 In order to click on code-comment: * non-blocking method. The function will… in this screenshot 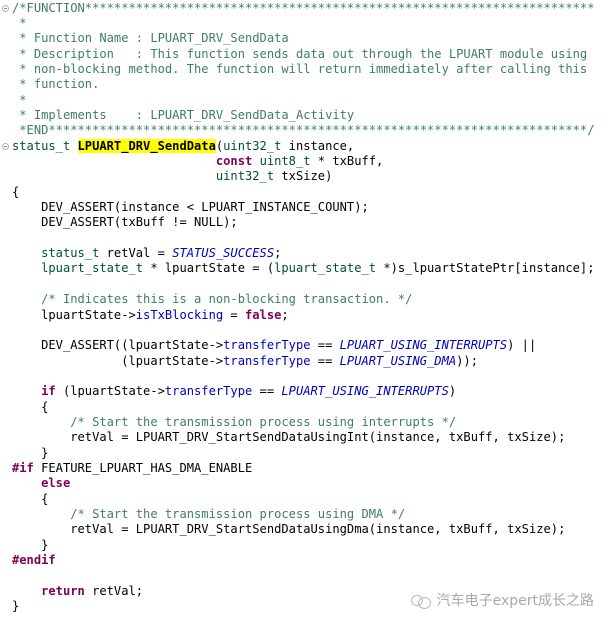, I will do `click(300, 68)`.